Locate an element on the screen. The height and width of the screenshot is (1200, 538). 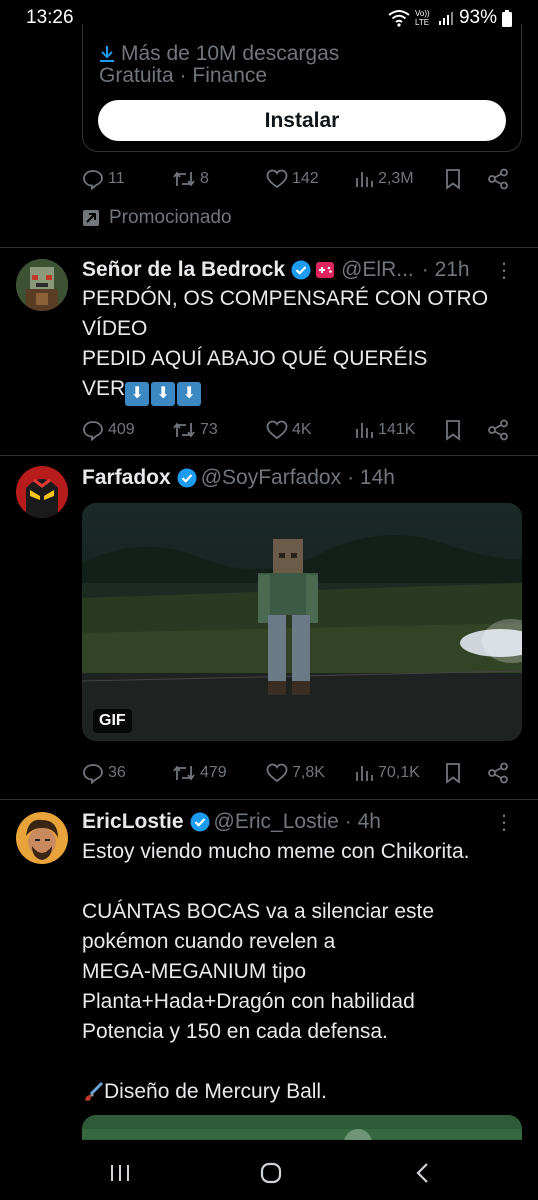
reply-button: 36 is located at coordinates (104, 773).